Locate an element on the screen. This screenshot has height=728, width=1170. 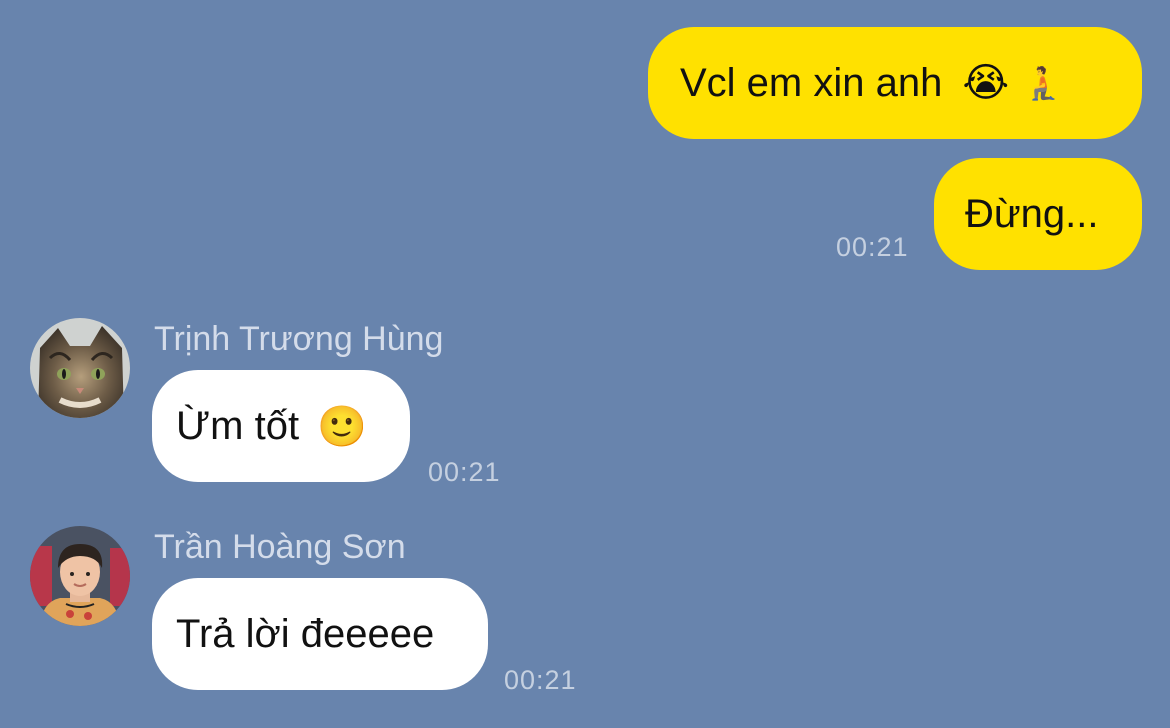
message-text: Vcl em xin anh is located at coordinates (811, 82).